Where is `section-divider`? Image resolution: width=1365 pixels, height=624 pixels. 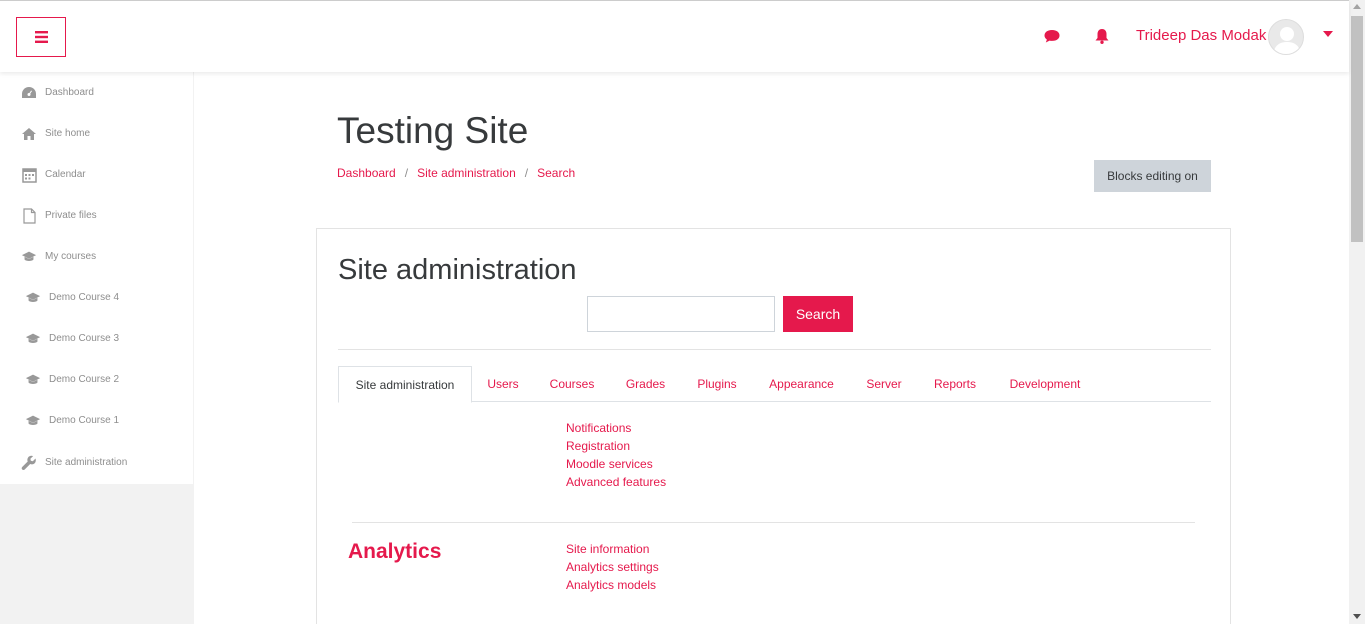 section-divider is located at coordinates (773, 522).